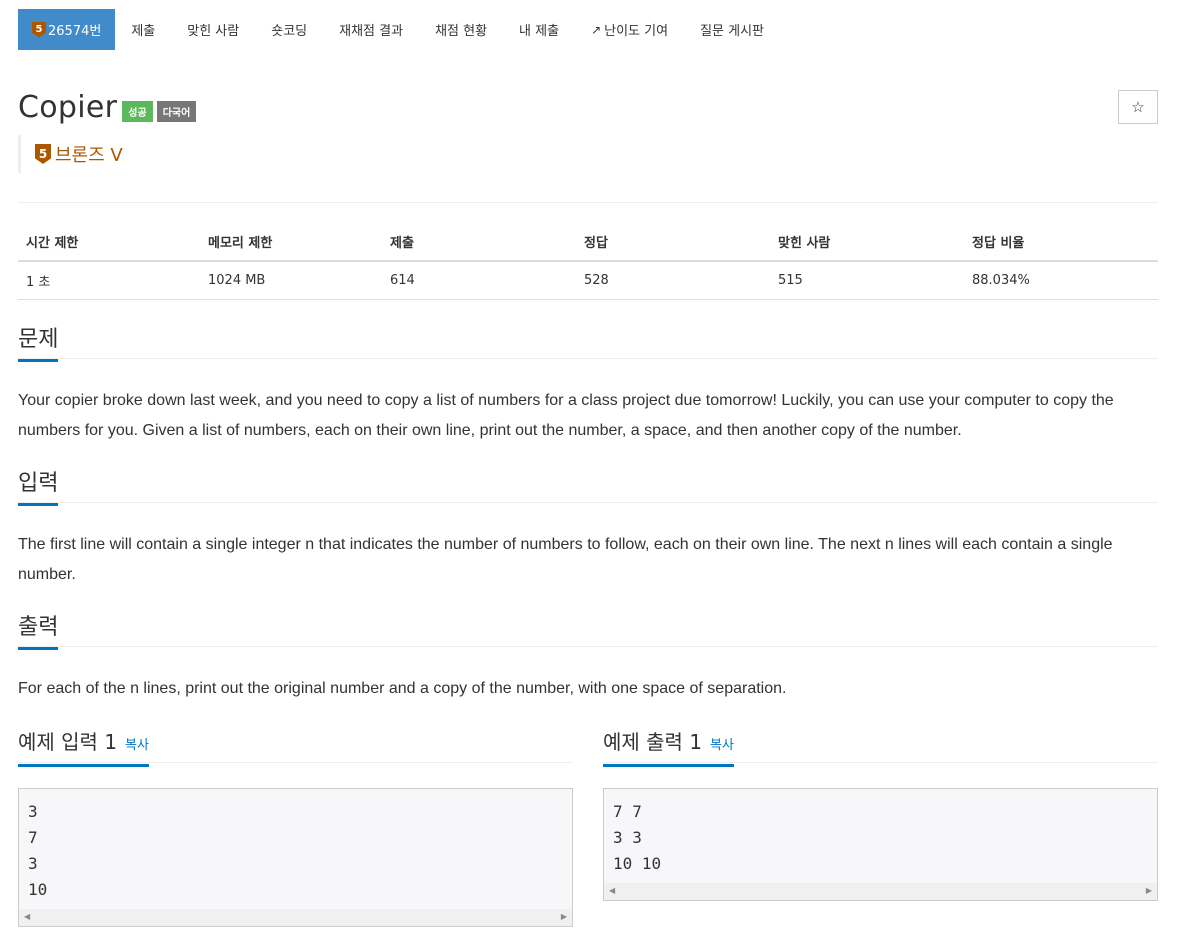 The image size is (1199, 931). I want to click on sample-output-section: 예제 출력 1 복사 7 7 3 3 10 10 ◀ ▶, so click(880, 814).